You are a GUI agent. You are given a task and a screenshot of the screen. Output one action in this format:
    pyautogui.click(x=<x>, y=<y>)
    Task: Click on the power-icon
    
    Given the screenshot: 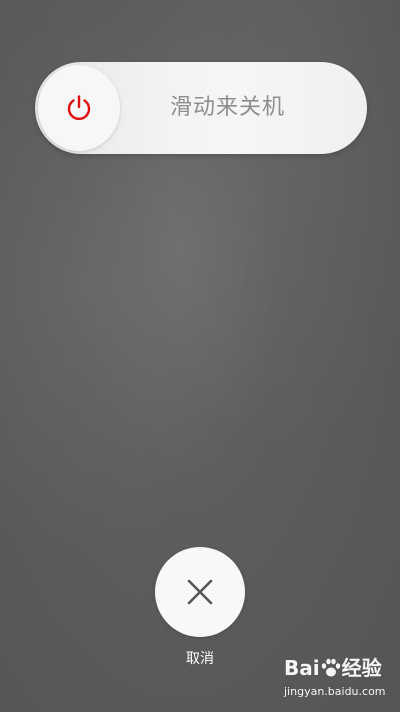 What is the action you would take?
    pyautogui.click(x=79, y=108)
    